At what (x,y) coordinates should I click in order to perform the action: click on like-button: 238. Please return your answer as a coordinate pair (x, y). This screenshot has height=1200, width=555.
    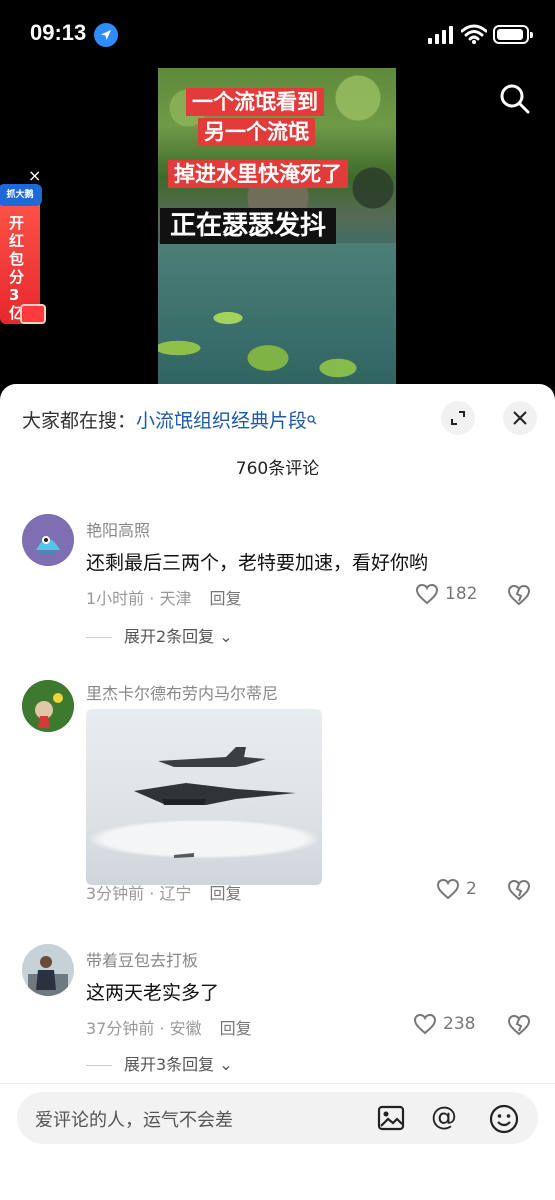
    Looking at the image, I should click on (444, 1024).